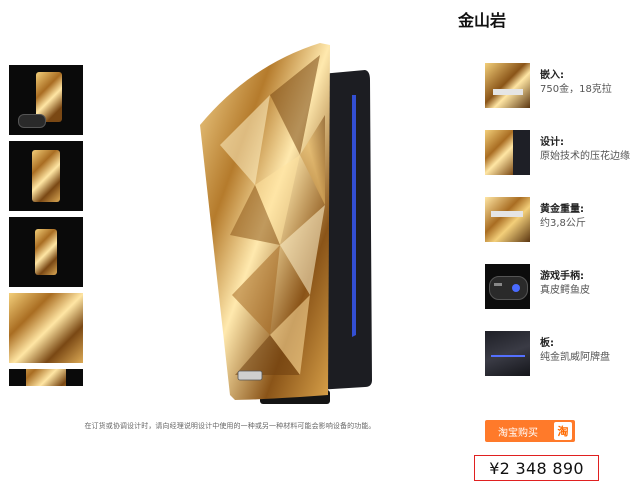 This screenshot has height=483, width=641. I want to click on gold-inlay-icon, so click(507, 85).